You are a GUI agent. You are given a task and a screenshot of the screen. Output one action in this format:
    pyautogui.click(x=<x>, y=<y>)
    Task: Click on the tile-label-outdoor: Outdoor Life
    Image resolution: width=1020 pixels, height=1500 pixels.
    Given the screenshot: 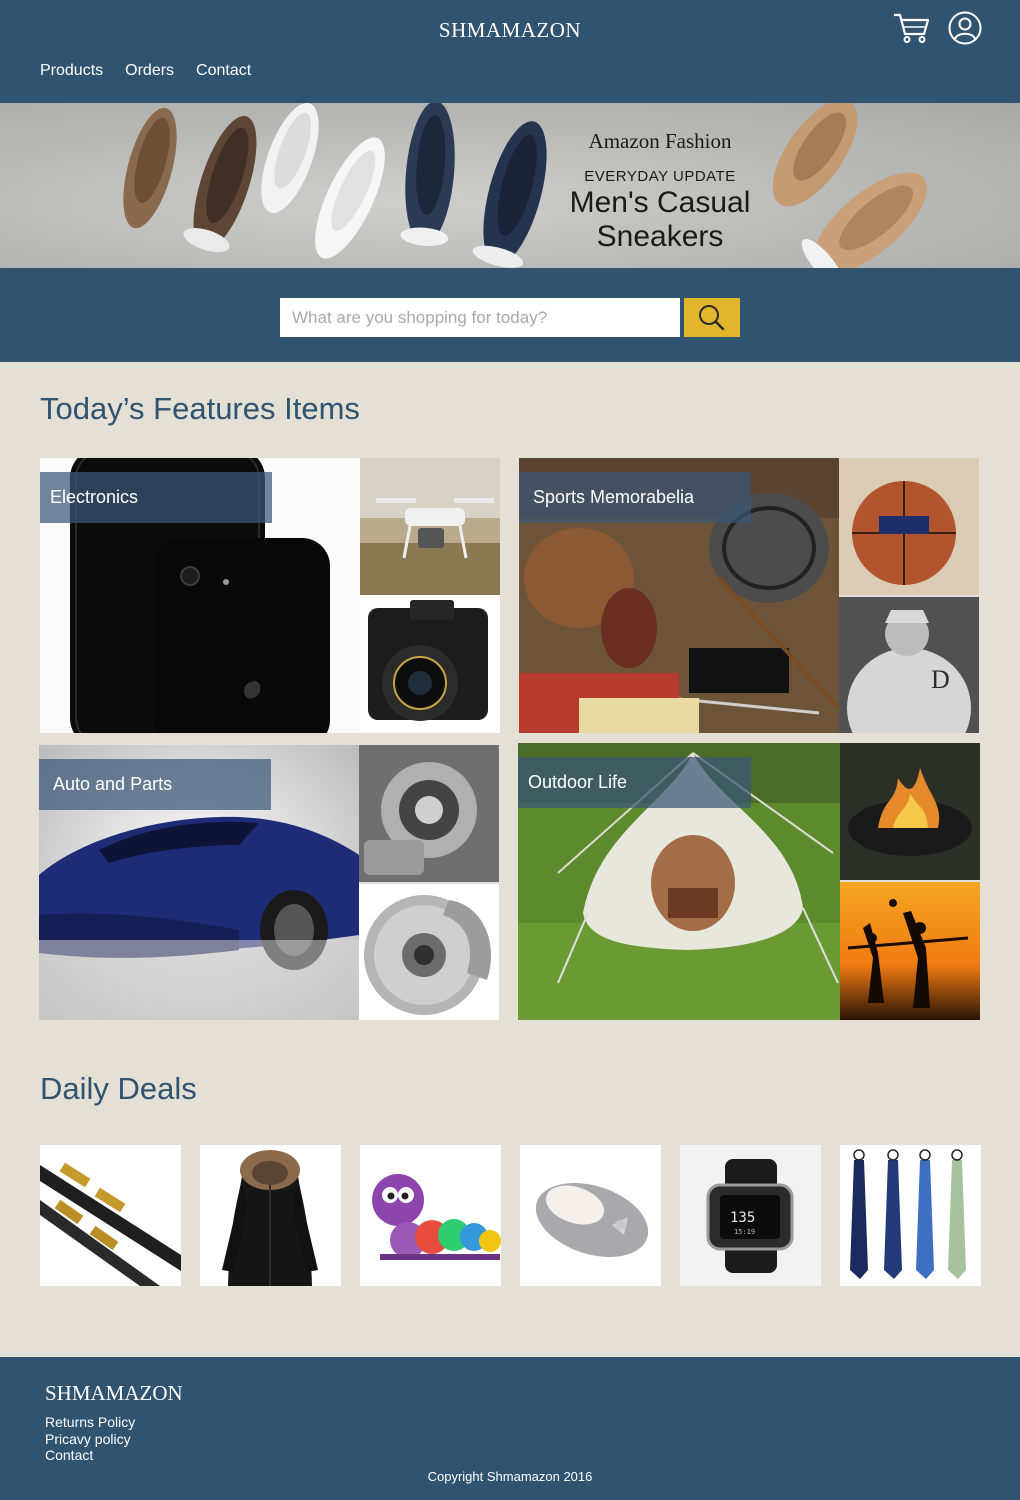 What is the action you would take?
    pyautogui.click(x=634, y=782)
    